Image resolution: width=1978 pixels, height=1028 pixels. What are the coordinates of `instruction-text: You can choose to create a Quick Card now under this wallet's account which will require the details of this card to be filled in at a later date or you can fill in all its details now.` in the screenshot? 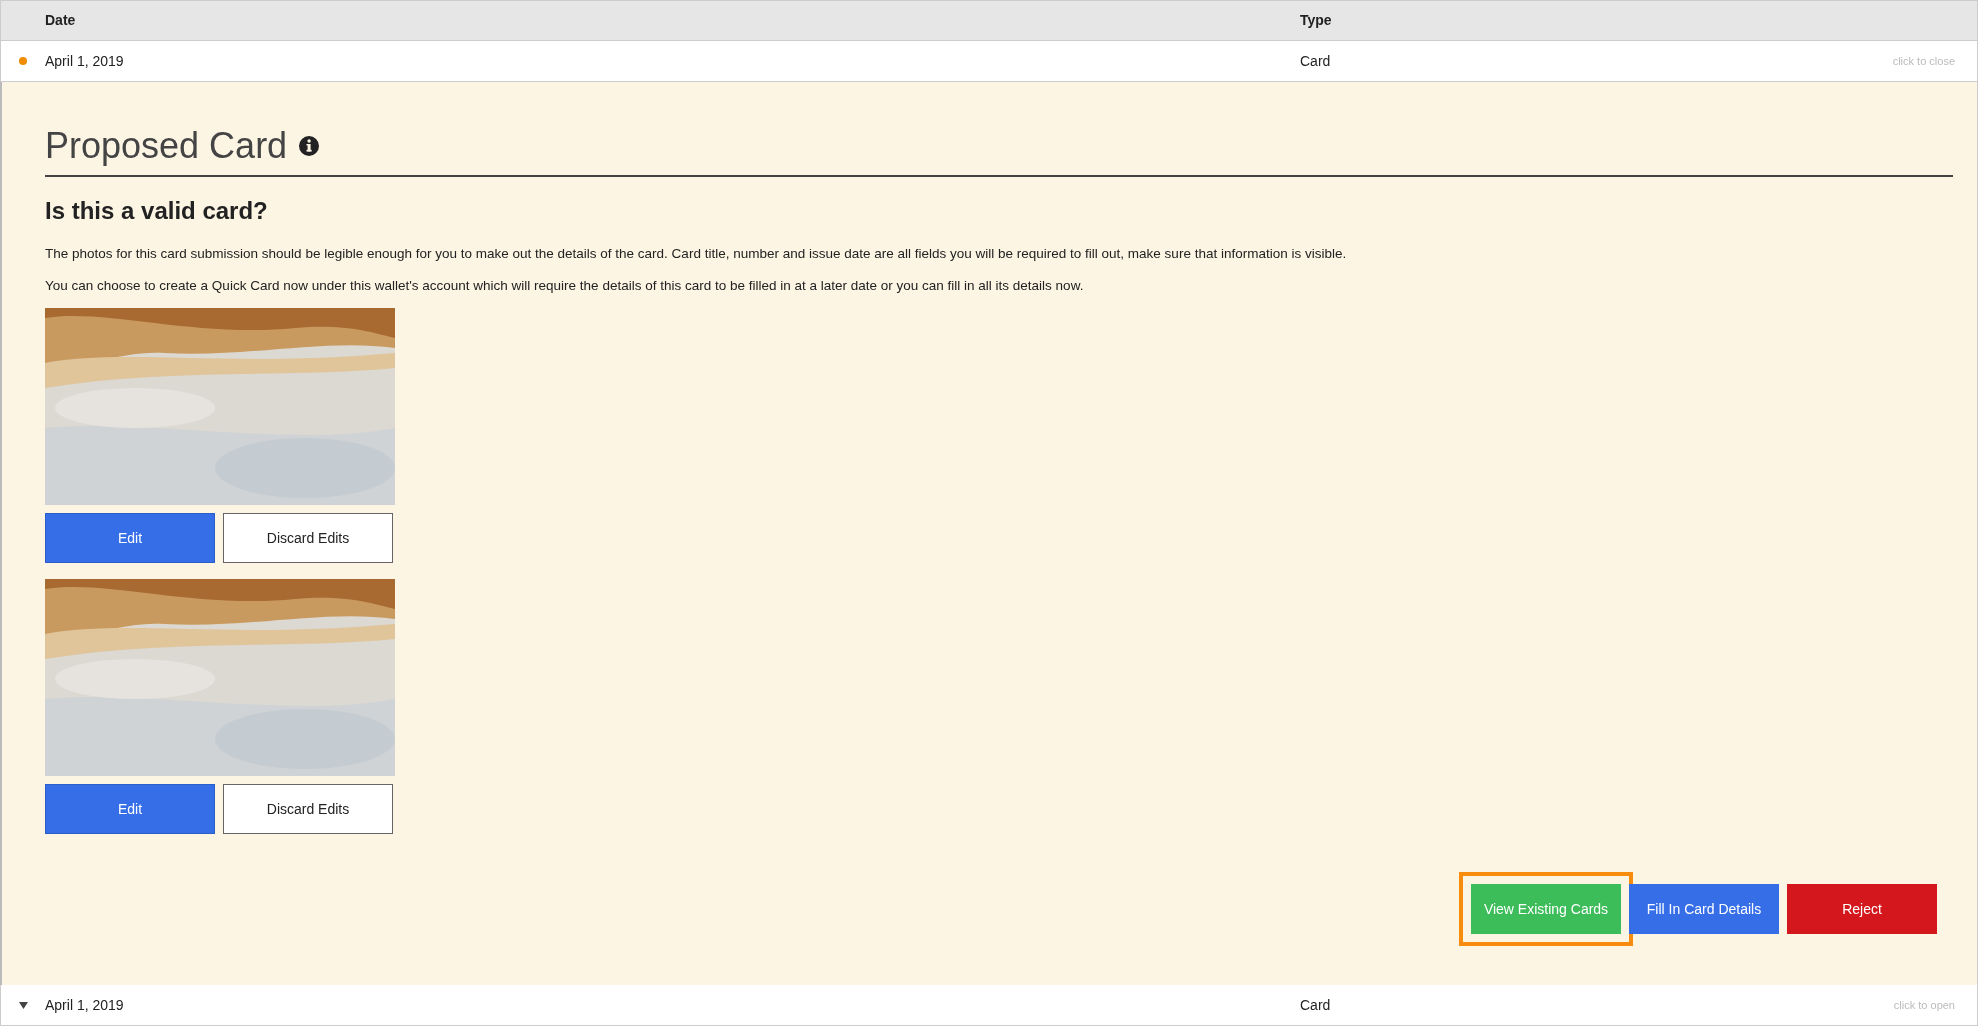 It's located at (565, 286).